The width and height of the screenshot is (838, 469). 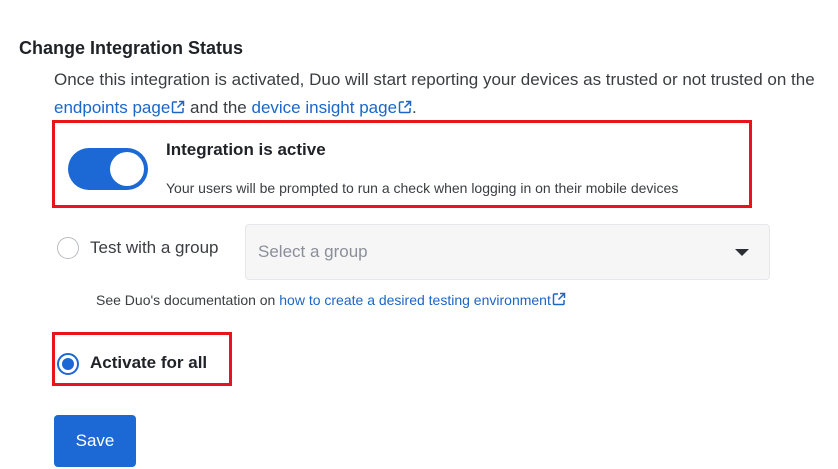 I want to click on description-period: ., so click(x=414, y=107).